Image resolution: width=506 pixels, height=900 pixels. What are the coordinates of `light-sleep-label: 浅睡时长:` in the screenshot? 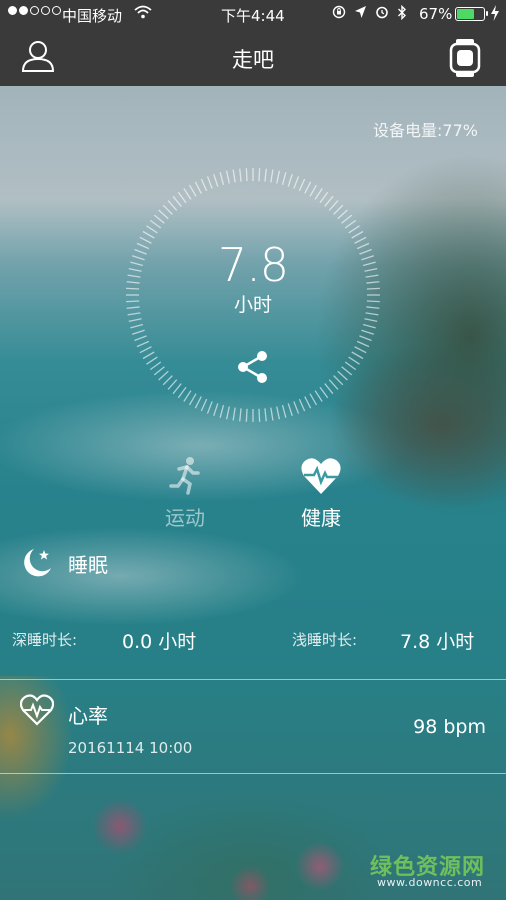 It's located at (325, 640).